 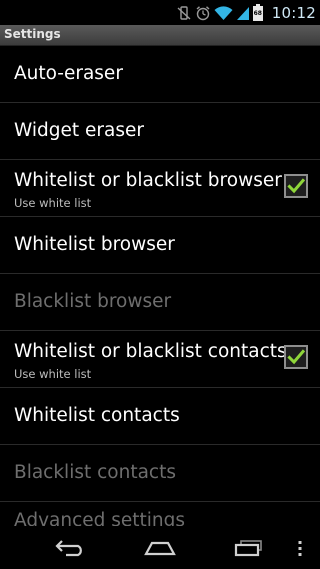 I want to click on setting-label: Whitelist contacts, so click(x=97, y=415).